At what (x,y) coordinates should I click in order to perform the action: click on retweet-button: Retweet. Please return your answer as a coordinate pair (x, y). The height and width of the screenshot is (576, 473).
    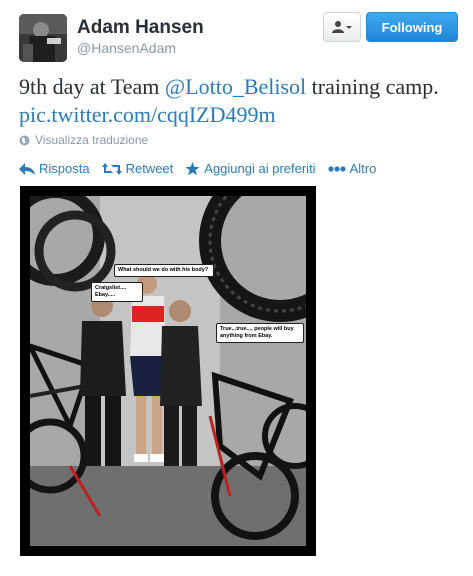
    Looking at the image, I should click on (137, 168).